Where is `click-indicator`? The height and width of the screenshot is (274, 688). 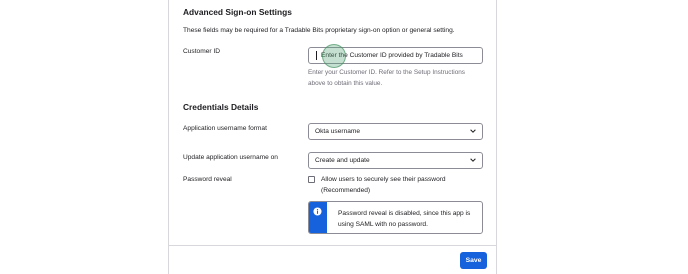 click-indicator is located at coordinates (334, 56).